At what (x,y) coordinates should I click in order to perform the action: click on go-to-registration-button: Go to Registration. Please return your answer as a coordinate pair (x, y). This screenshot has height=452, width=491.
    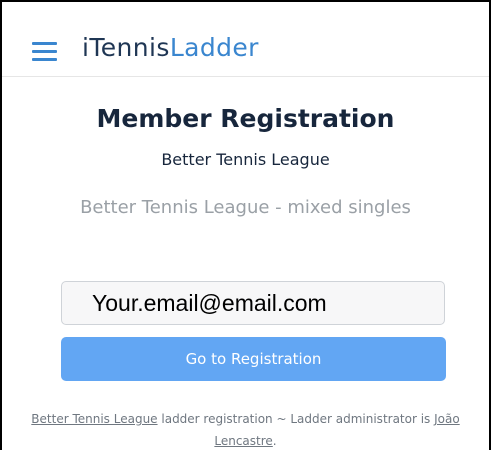
    Looking at the image, I should click on (253, 359).